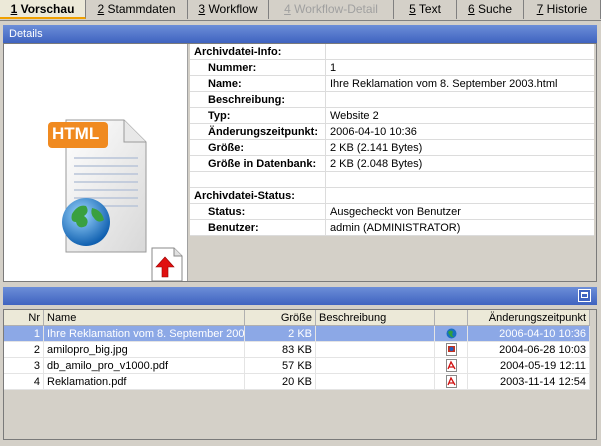 This screenshot has width=601, height=446. Describe the element at coordinates (26, 34) in the screenshot. I see `details-title: Details` at that location.